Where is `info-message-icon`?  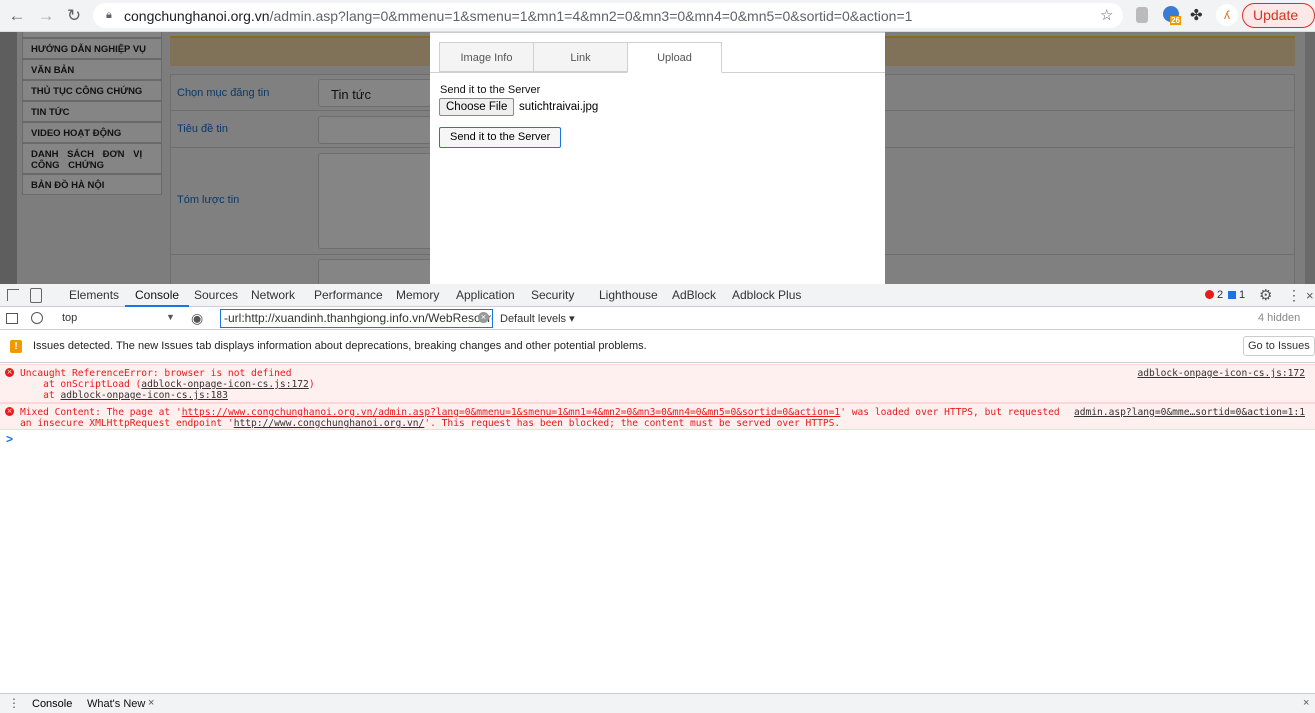
info-message-icon is located at coordinates (1232, 295).